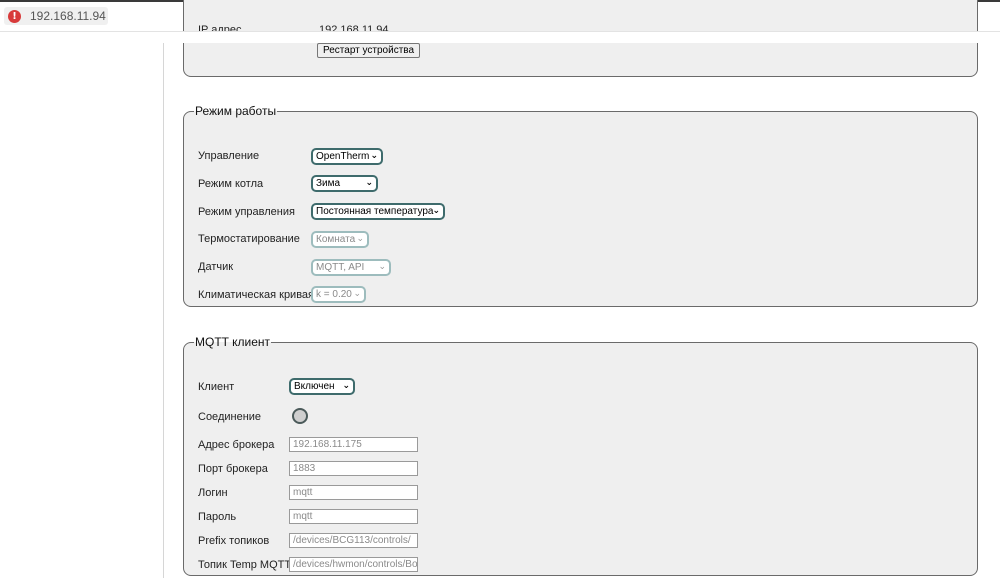 This screenshot has height=578, width=1000. Describe the element at coordinates (216, 387) in the screenshot. I see `client-label: Клиент` at that location.